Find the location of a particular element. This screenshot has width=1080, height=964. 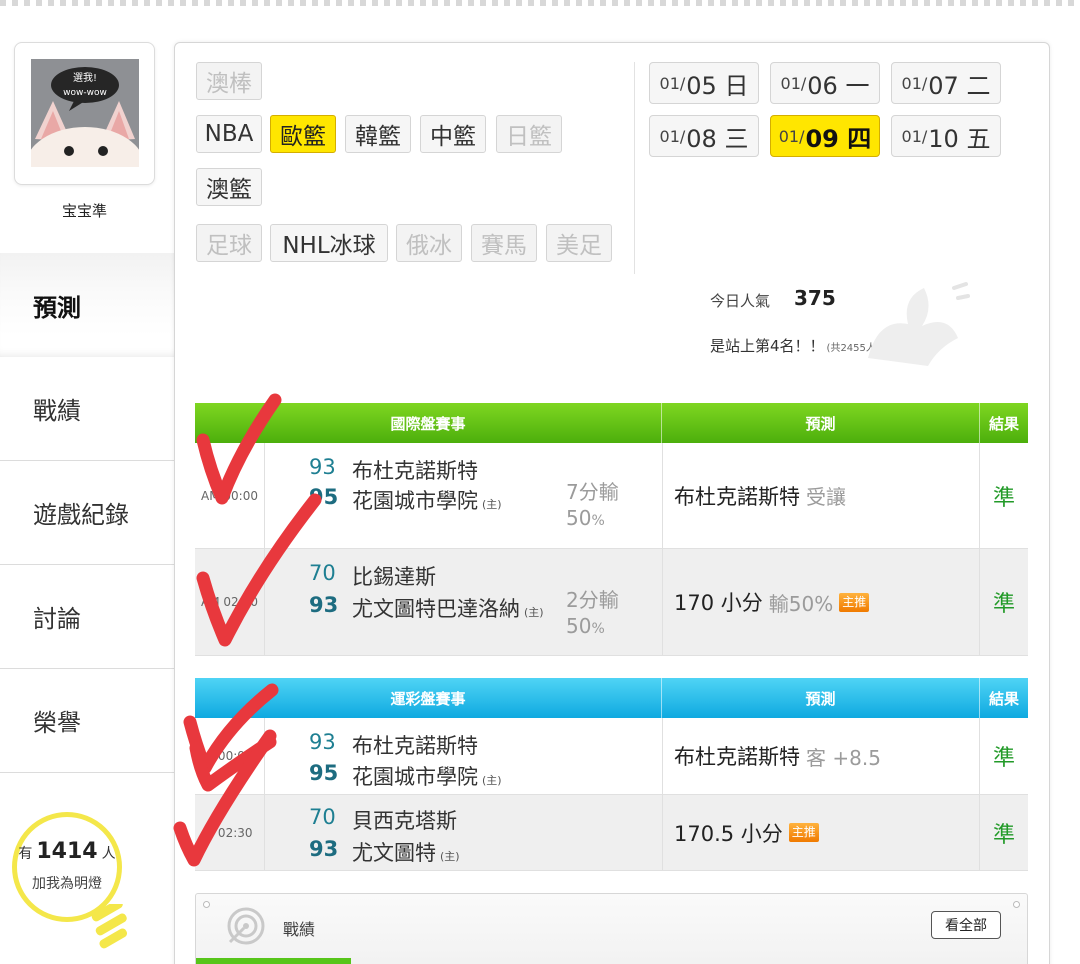

match-time: AM 00:00 is located at coordinates (230, 495).